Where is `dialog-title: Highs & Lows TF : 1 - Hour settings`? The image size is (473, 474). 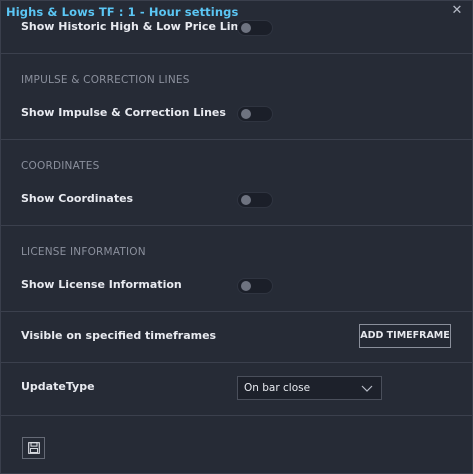
dialog-title: Highs & Lows TF : 1 - Hour settings is located at coordinates (122, 12).